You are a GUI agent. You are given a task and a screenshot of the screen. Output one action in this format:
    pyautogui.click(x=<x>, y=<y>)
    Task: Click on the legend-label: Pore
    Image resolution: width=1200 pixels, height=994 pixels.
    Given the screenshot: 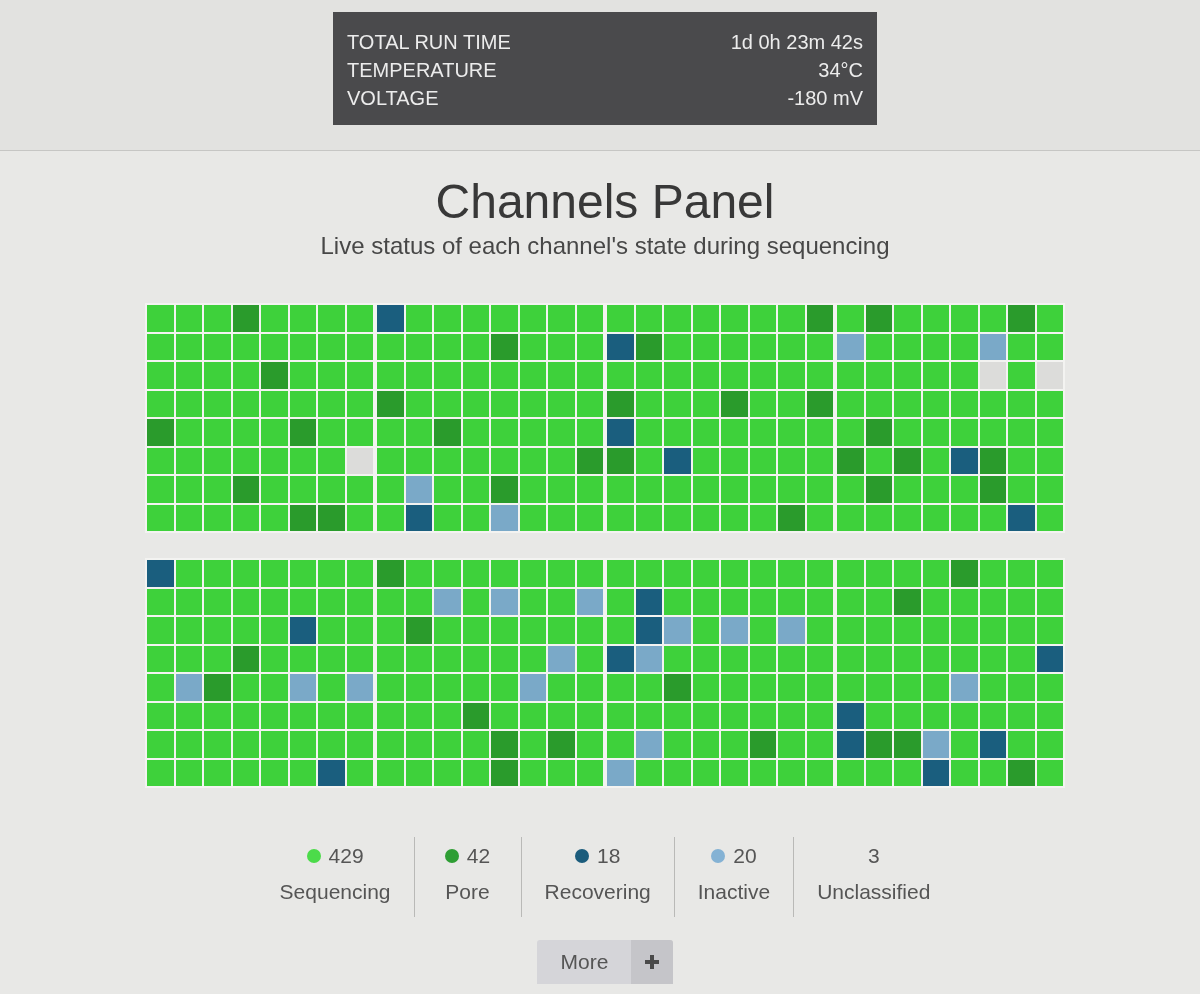 What is the action you would take?
    pyautogui.click(x=467, y=892)
    